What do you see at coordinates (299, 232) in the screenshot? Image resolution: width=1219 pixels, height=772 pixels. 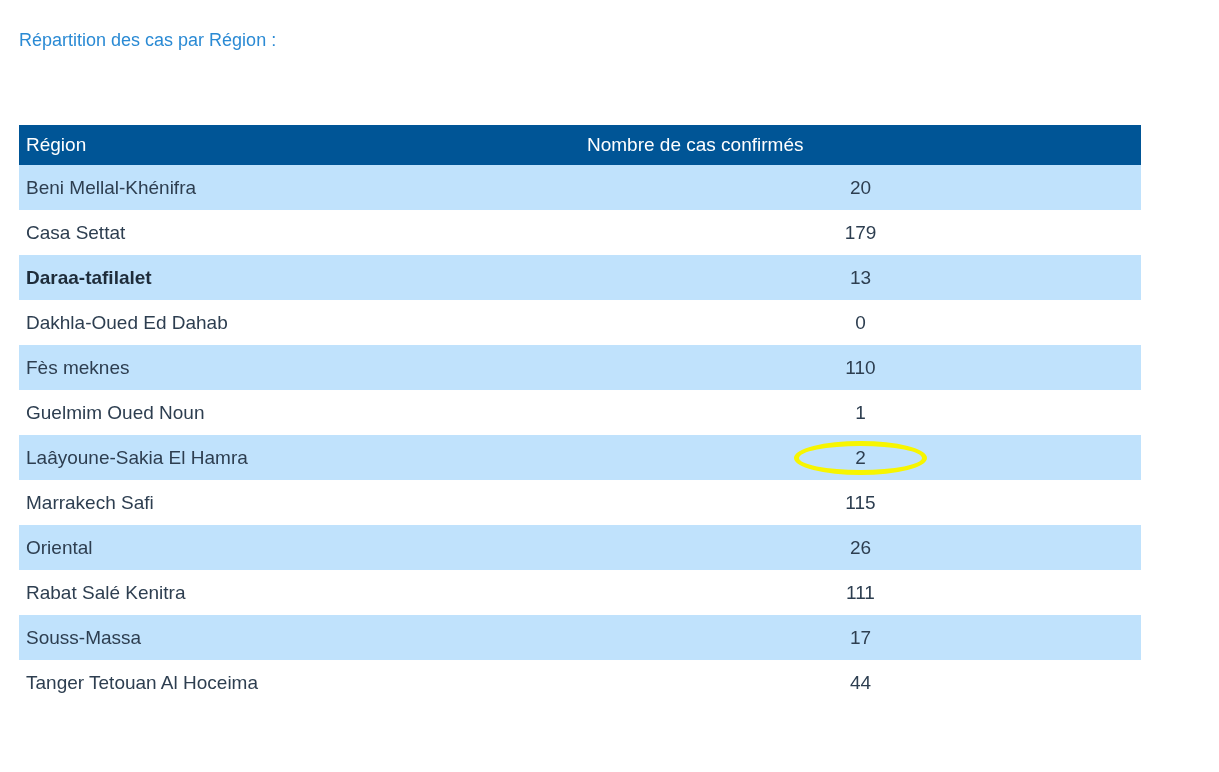 I see `table-cell: Casa Settat` at bounding box center [299, 232].